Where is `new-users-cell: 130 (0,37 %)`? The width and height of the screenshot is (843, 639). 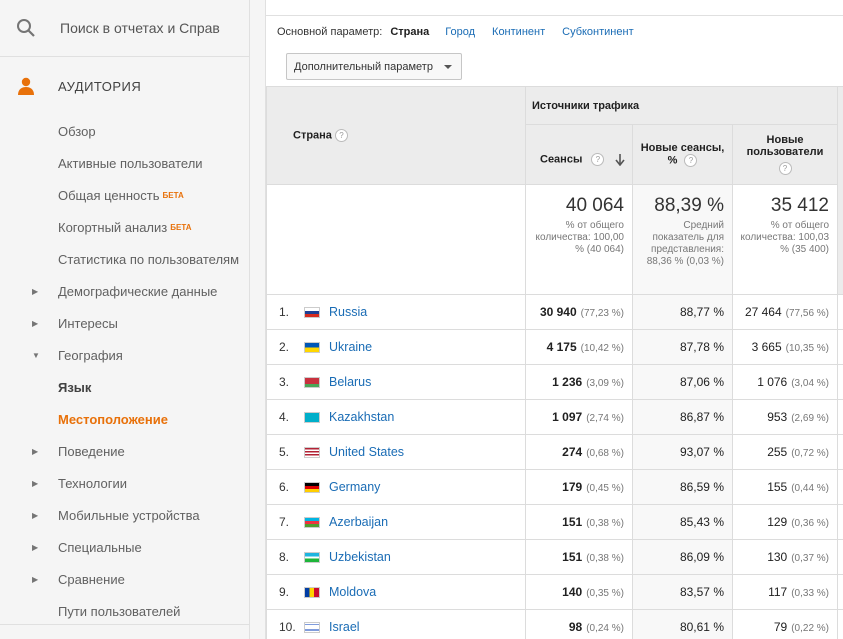 new-users-cell: 130 (0,37 %) is located at coordinates (785, 557).